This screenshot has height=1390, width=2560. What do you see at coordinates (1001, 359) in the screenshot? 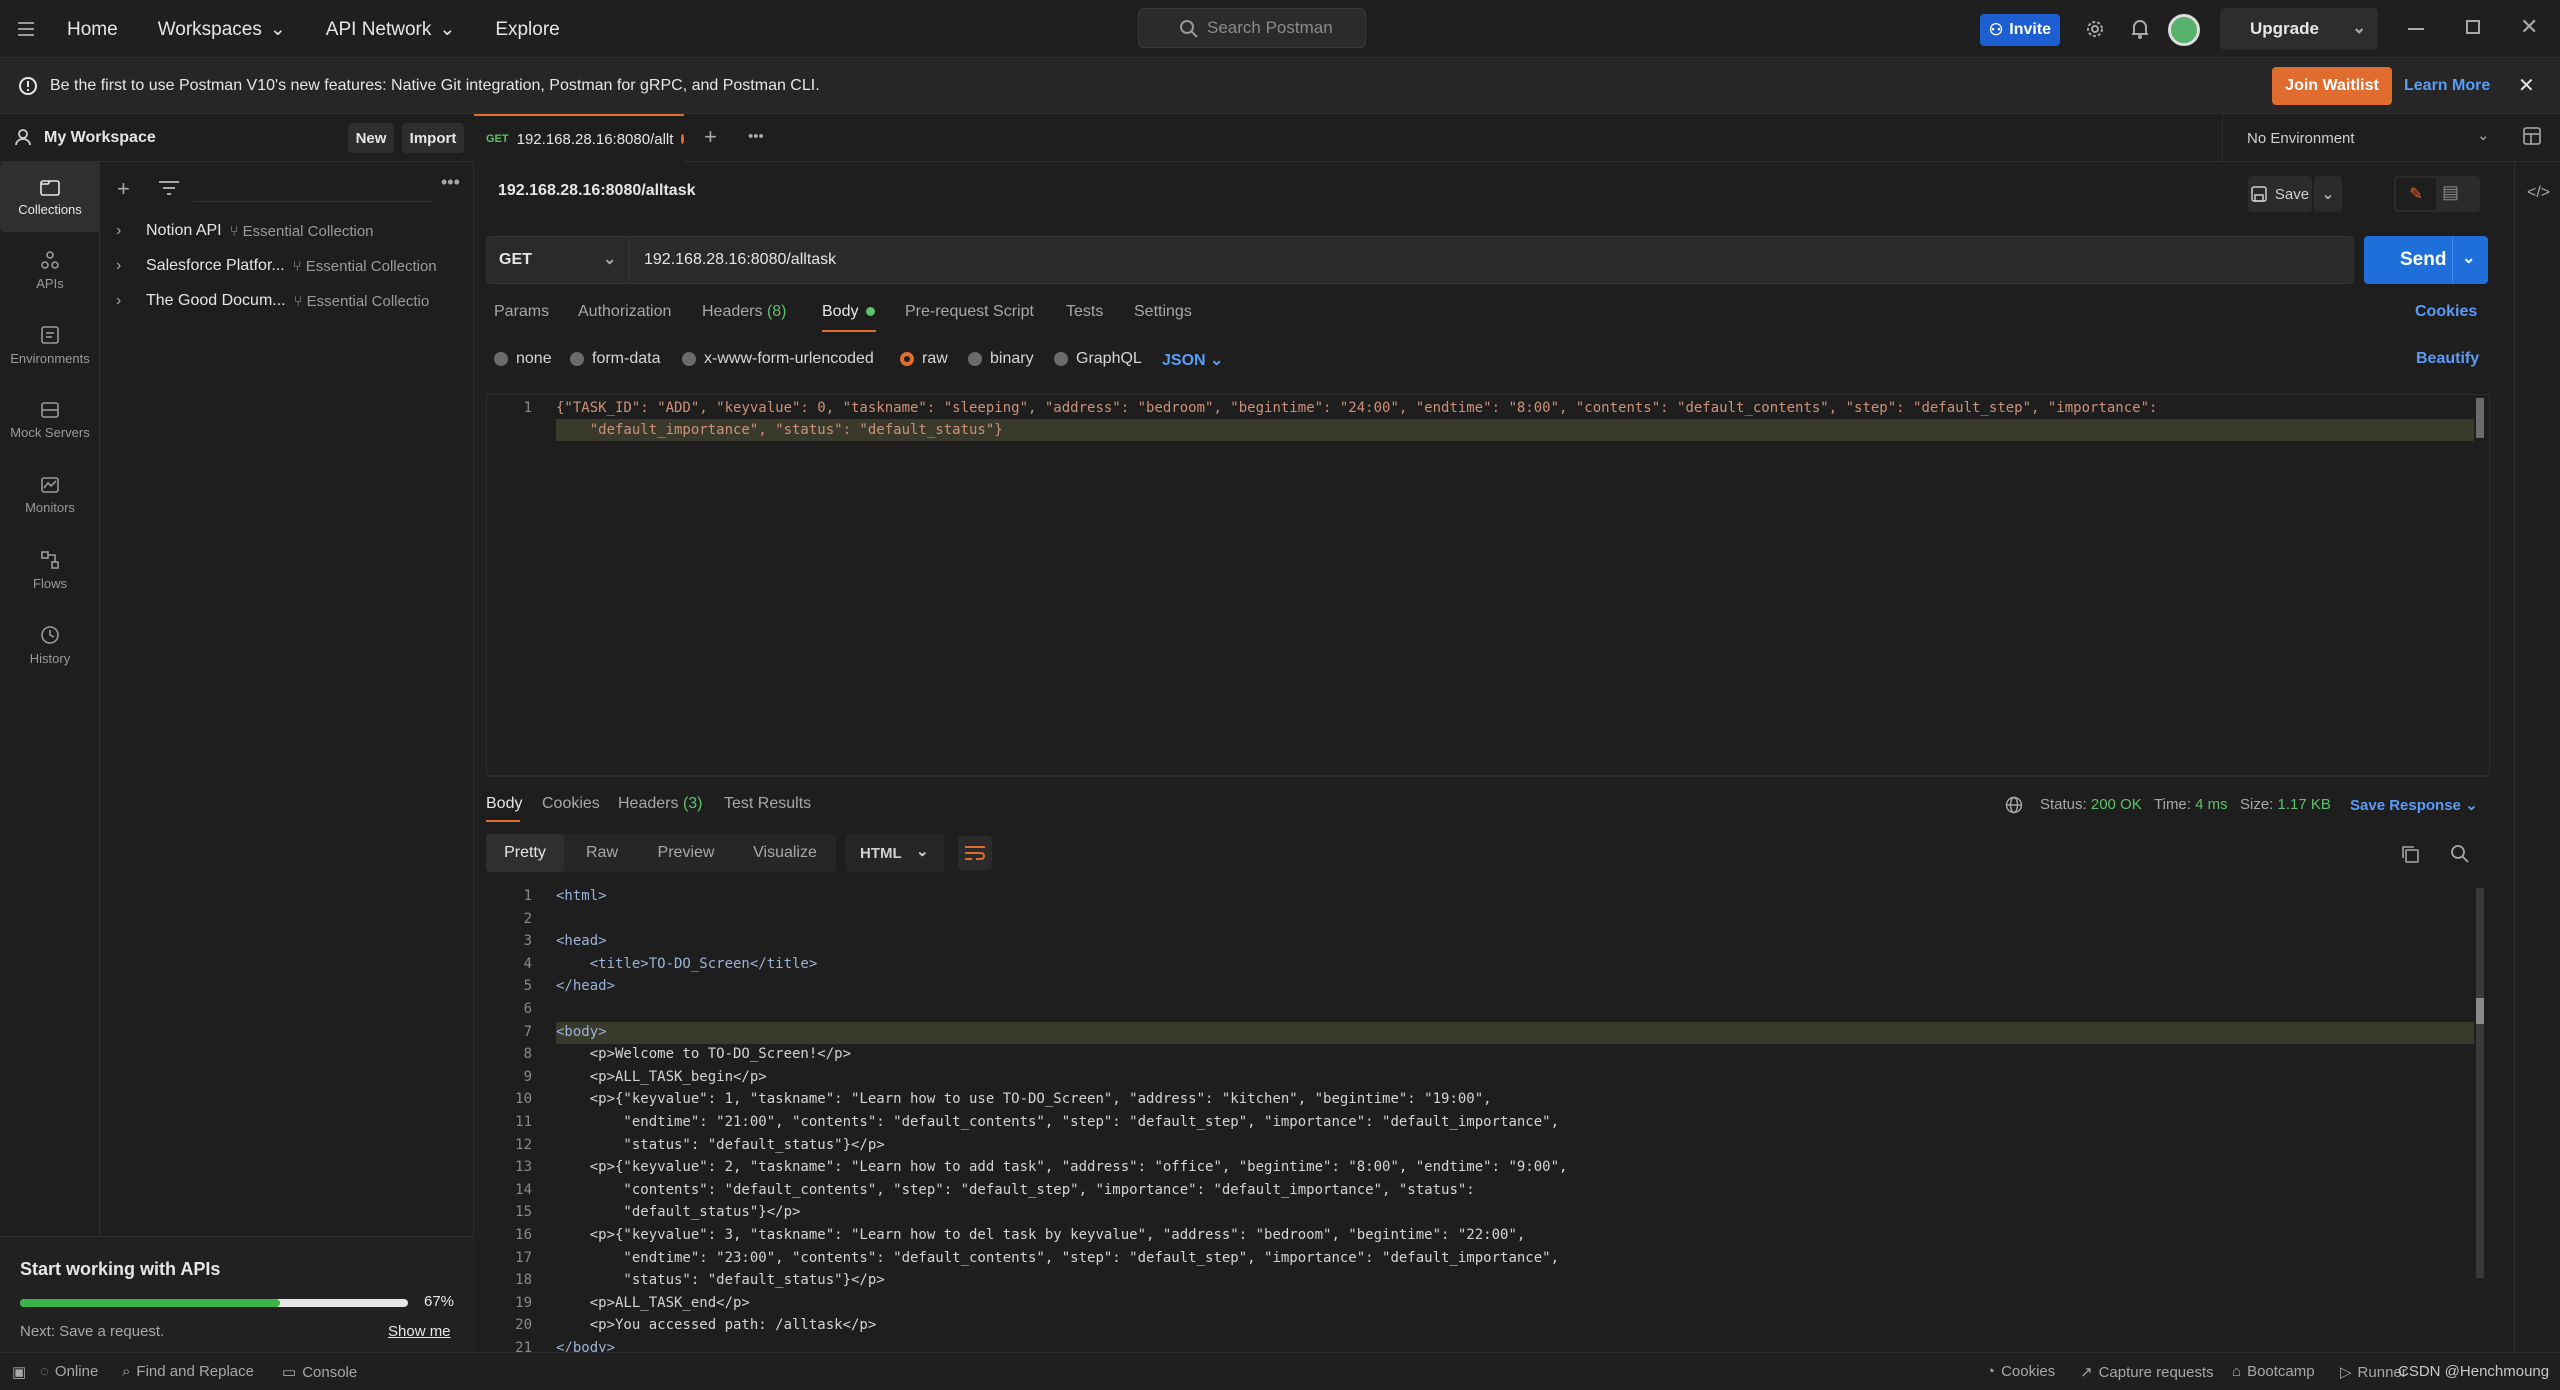
I see `body-type-binary: binary` at bounding box center [1001, 359].